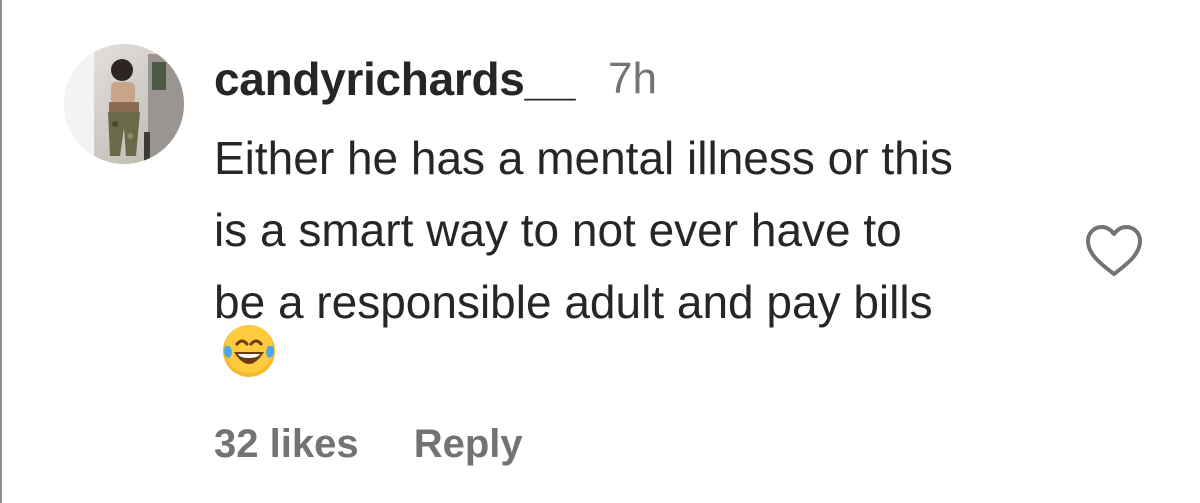  Describe the element at coordinates (249, 351) in the screenshot. I see `face-with-tears-of-joy-icon` at that location.